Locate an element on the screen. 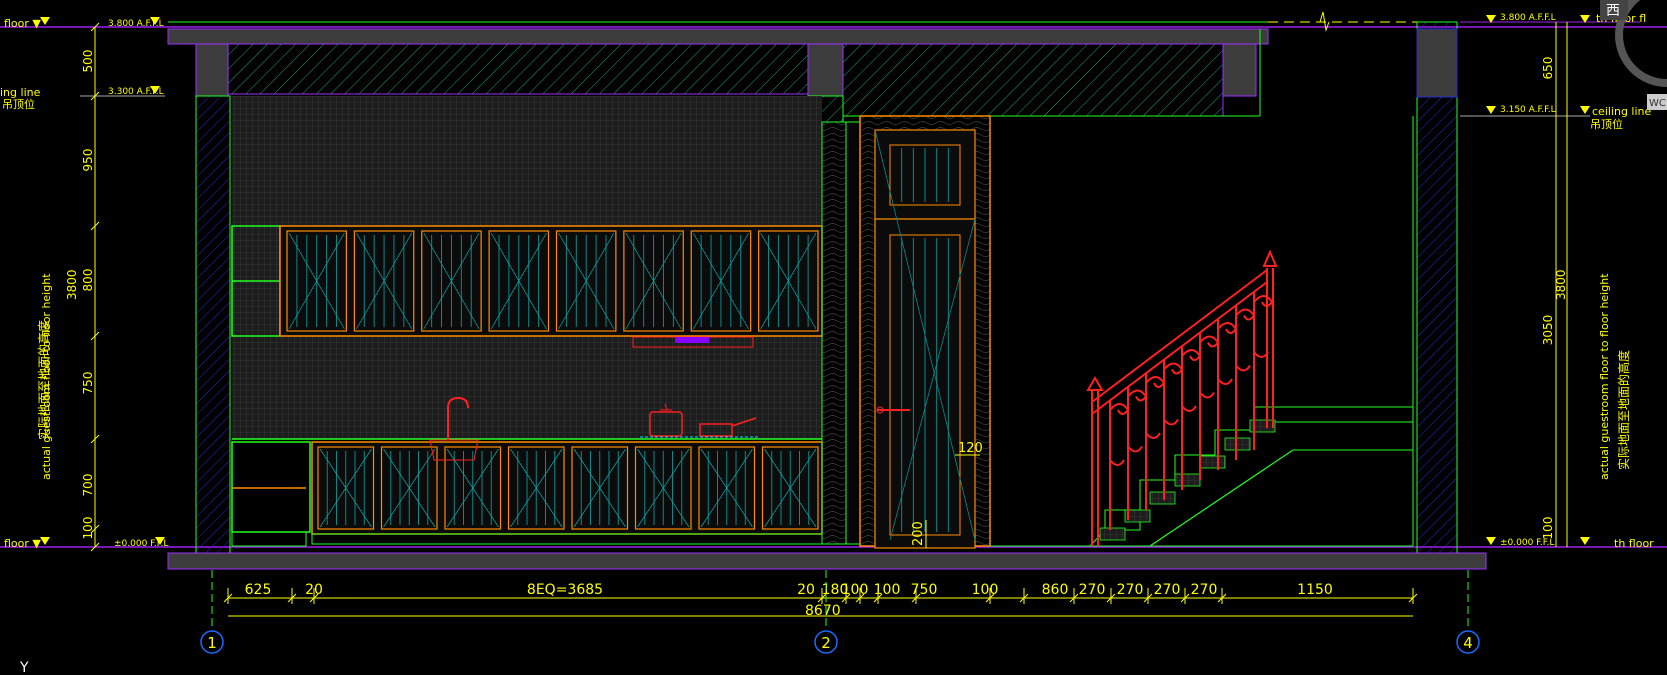 The height and width of the screenshot is (675, 1667). left-dim-label: 700 is located at coordinates (88, 485).